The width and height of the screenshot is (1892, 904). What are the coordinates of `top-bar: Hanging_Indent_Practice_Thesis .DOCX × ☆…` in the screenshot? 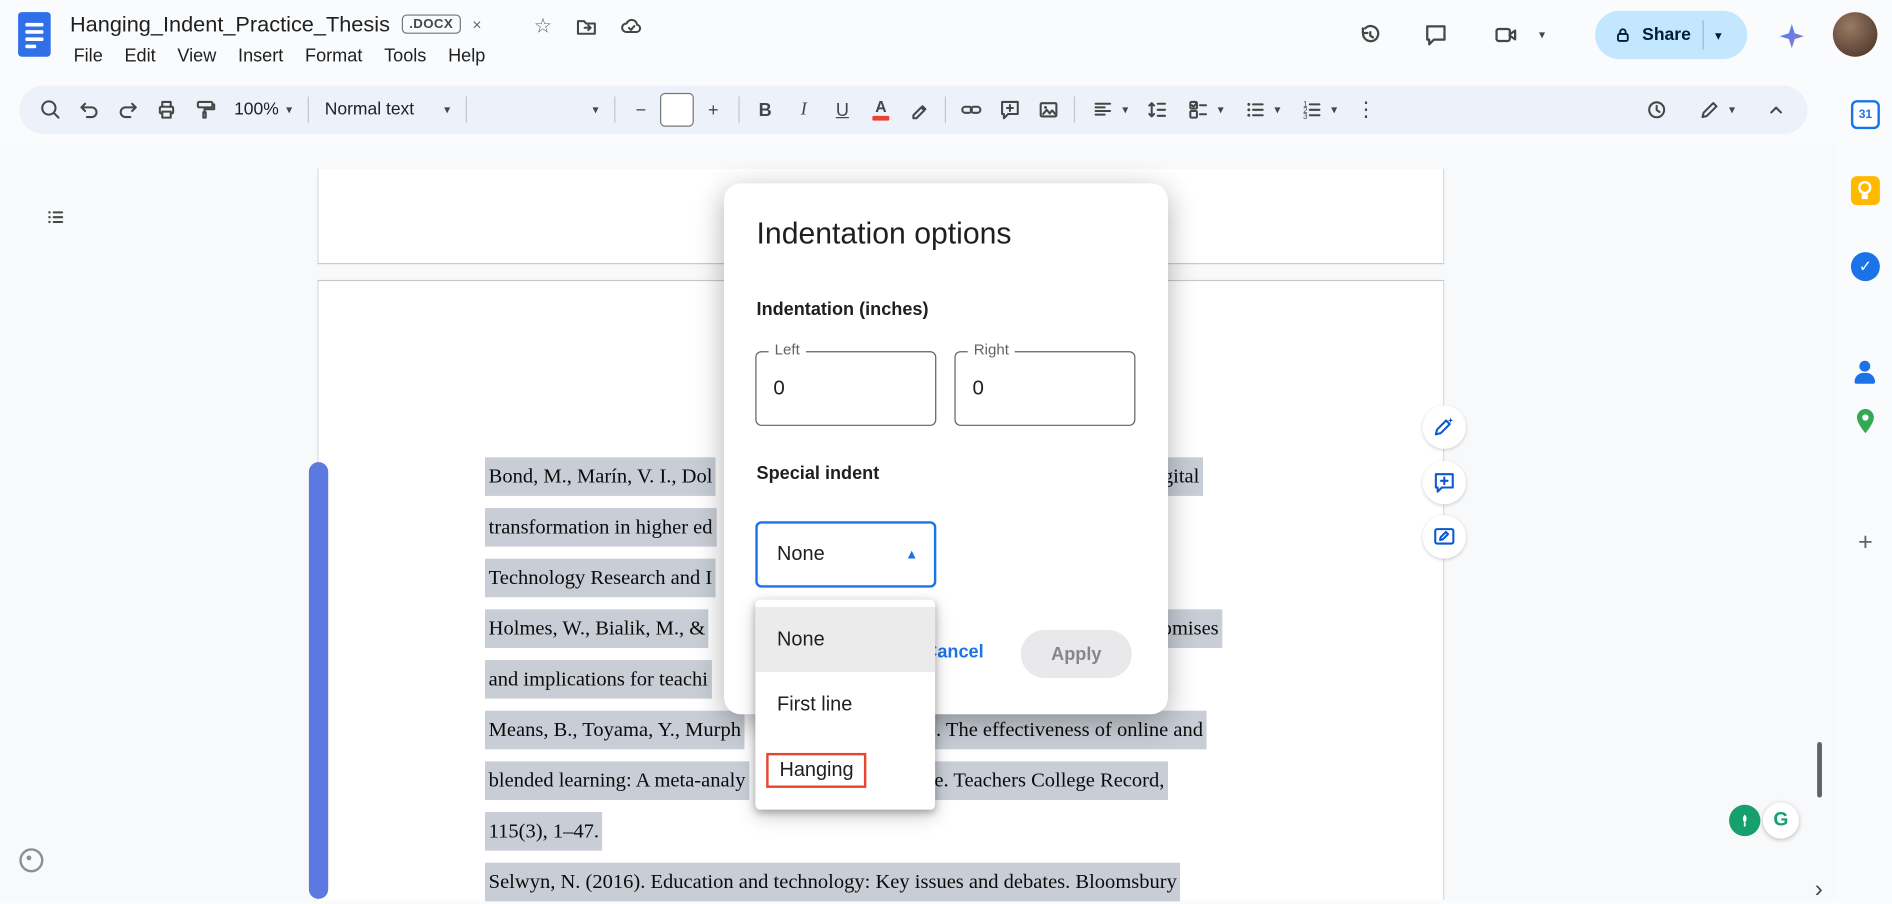 It's located at (946, 39).